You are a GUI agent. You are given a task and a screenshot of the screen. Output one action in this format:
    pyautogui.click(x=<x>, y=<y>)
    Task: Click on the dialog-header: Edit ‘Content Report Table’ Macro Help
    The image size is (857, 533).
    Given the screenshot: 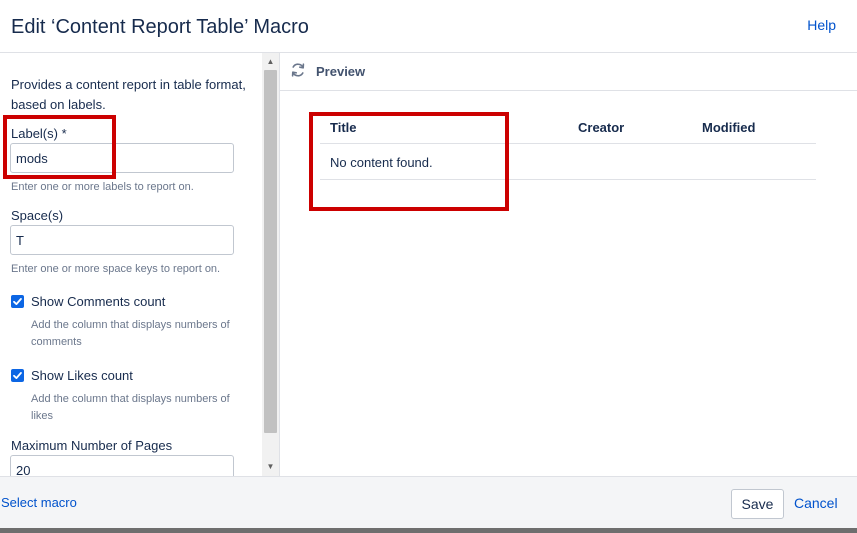 What is the action you would take?
    pyautogui.click(x=428, y=26)
    